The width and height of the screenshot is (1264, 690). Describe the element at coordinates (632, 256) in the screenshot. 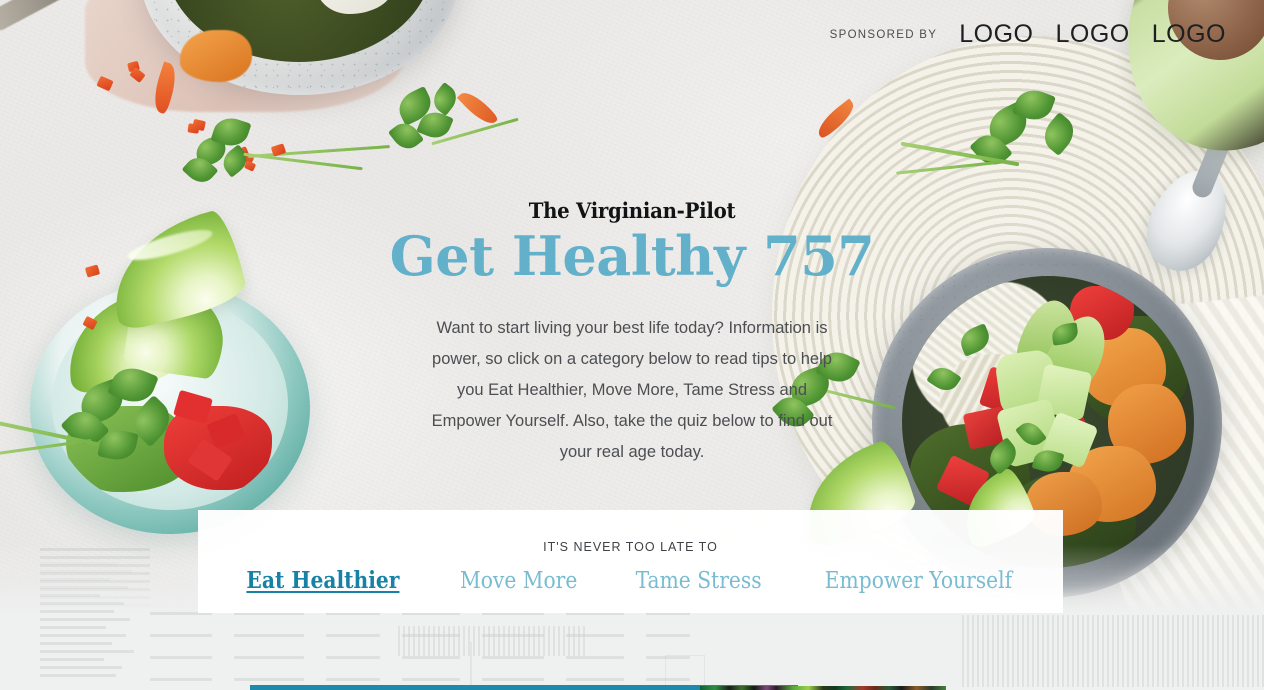

I see `page-title: Get Healthy 757` at that location.